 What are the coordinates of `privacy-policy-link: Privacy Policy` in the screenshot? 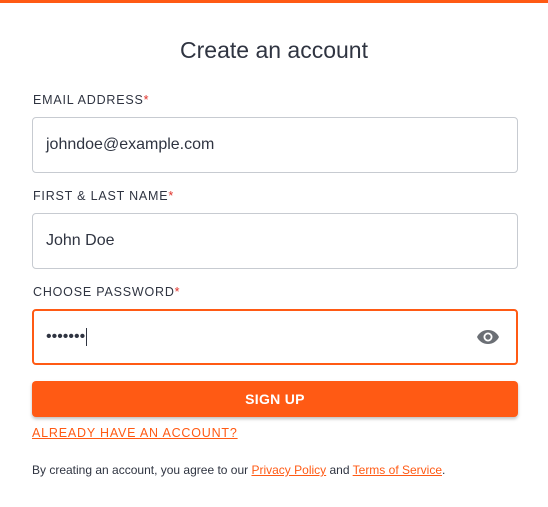 It's located at (288, 470).